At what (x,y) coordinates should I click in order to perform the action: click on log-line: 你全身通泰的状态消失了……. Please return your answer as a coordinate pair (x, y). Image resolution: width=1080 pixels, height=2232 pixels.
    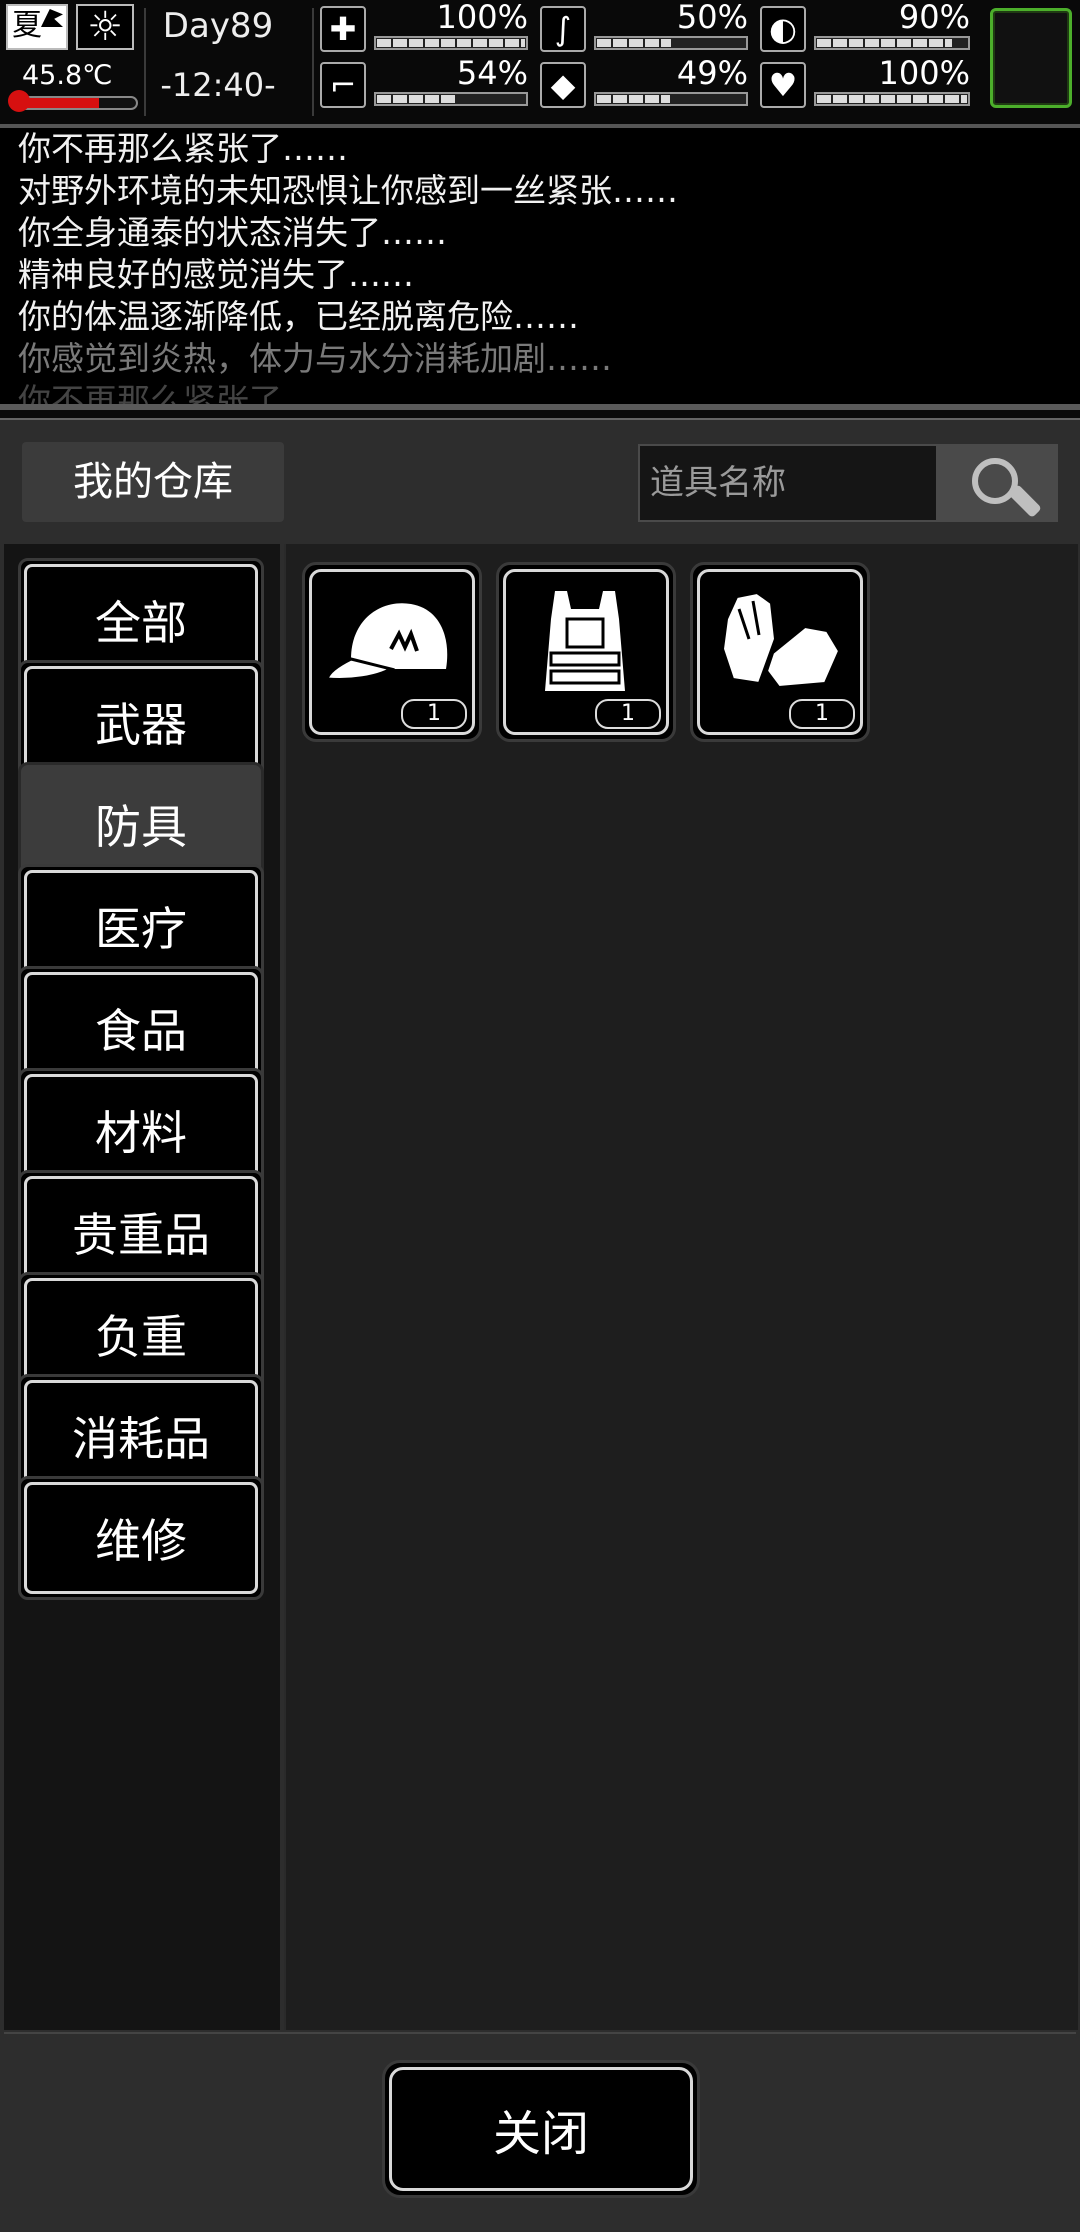
    Looking at the image, I should click on (232, 232).